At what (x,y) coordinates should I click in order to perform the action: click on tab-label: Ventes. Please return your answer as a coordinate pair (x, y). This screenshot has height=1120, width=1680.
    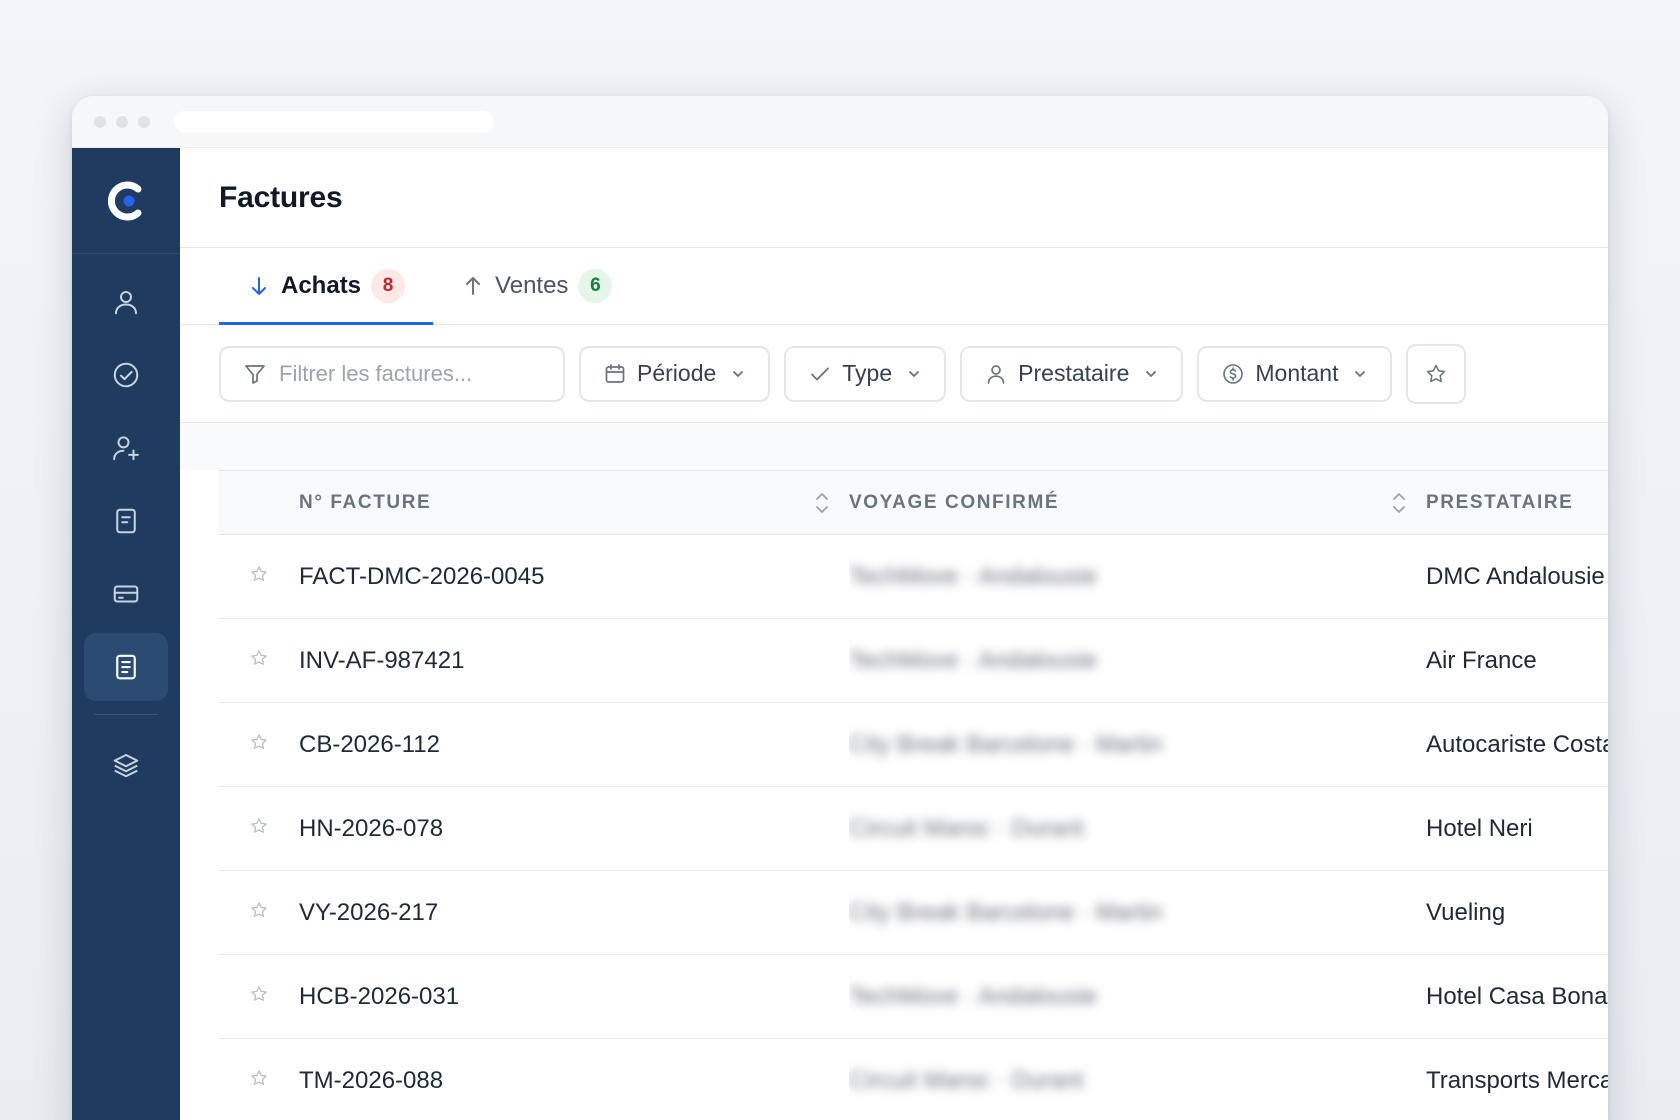
    Looking at the image, I should click on (532, 285).